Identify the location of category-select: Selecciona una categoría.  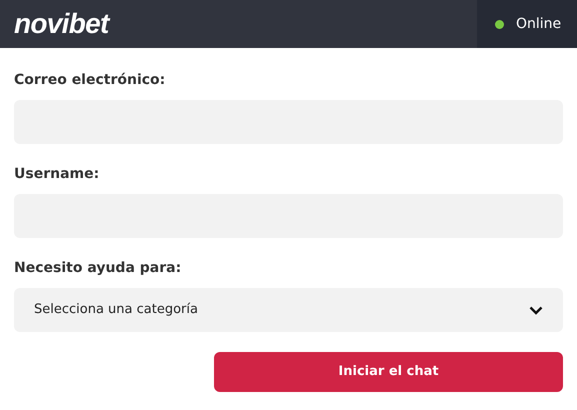
(288, 310).